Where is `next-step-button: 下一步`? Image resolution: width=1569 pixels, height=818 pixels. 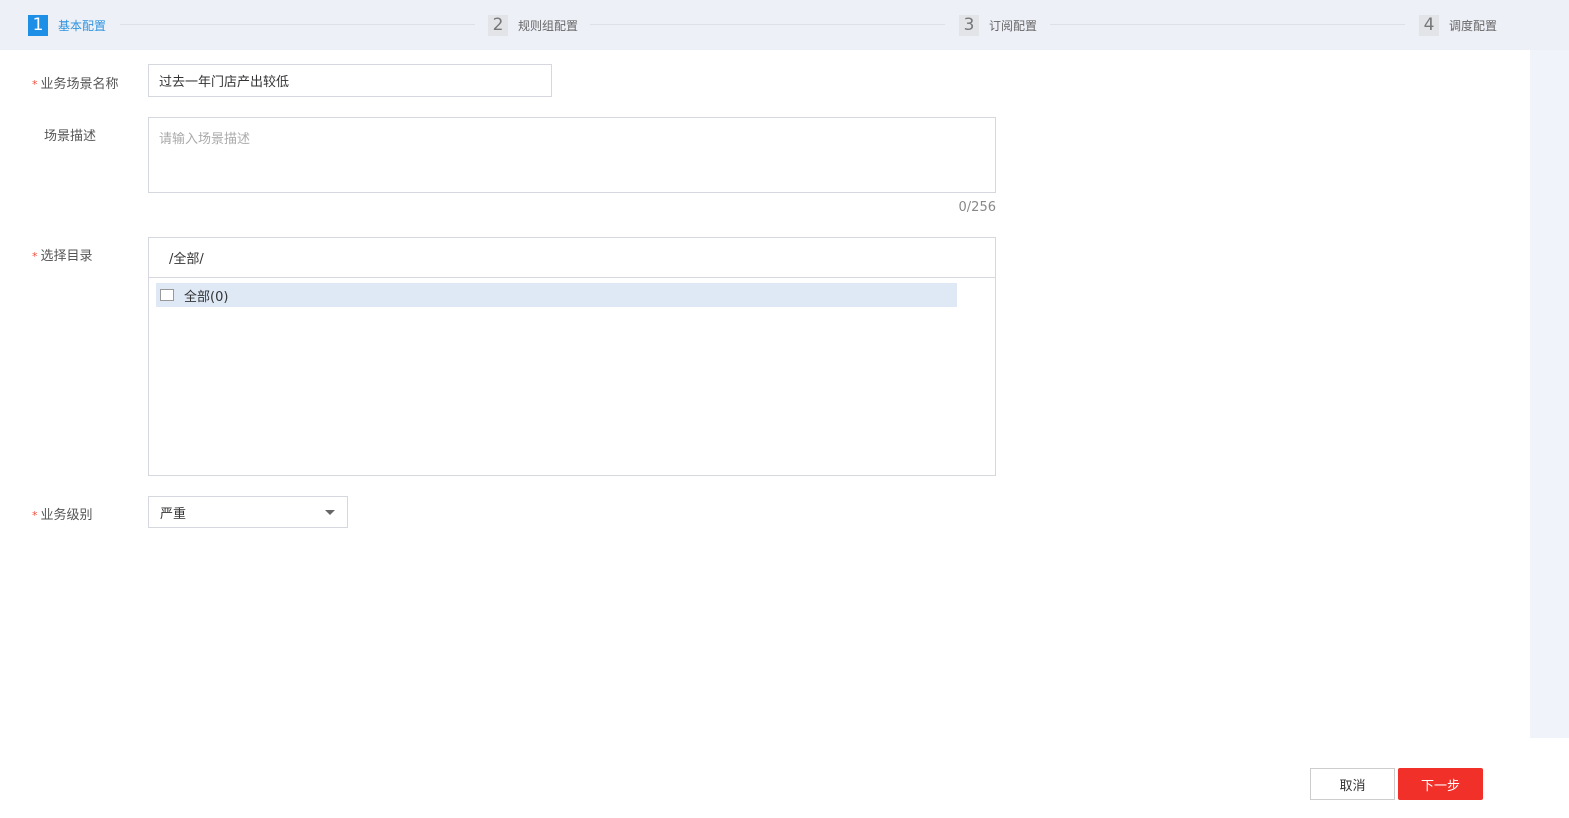
next-step-button: 下一步 is located at coordinates (1440, 784).